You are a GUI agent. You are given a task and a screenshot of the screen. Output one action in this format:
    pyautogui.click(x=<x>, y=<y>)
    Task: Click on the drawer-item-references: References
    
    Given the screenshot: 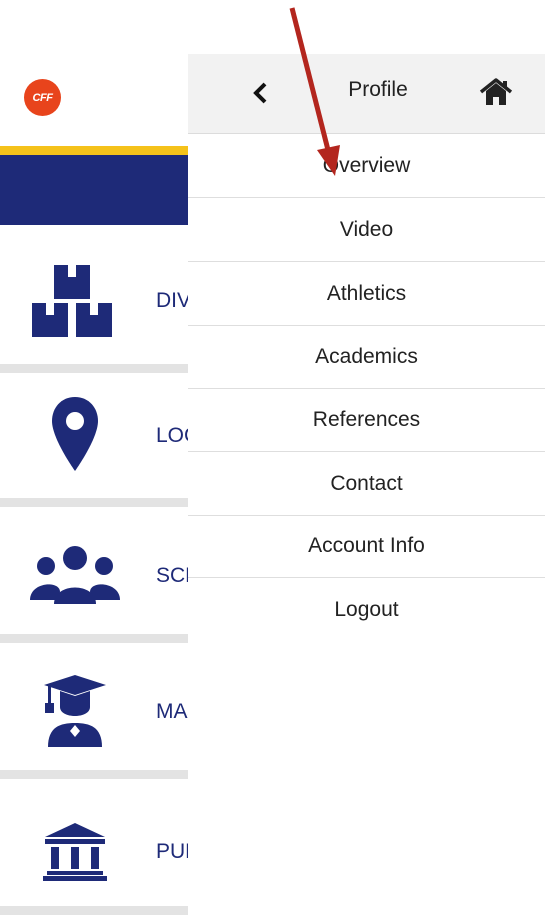 What is the action you would take?
    pyautogui.click(x=366, y=420)
    